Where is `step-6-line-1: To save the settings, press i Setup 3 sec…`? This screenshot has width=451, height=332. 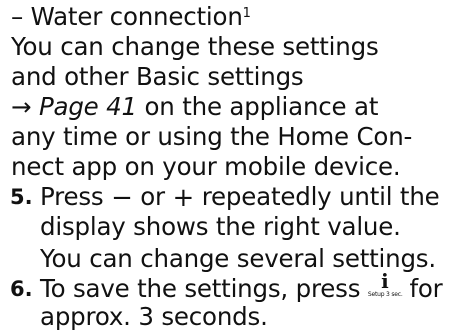 step-6-line-1: To save the settings, press i Setup 3 sec… is located at coordinates (241, 286).